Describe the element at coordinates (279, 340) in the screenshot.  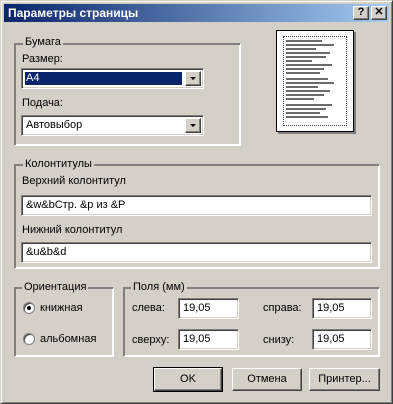
I see `margin-bottom-label: снизу:` at that location.